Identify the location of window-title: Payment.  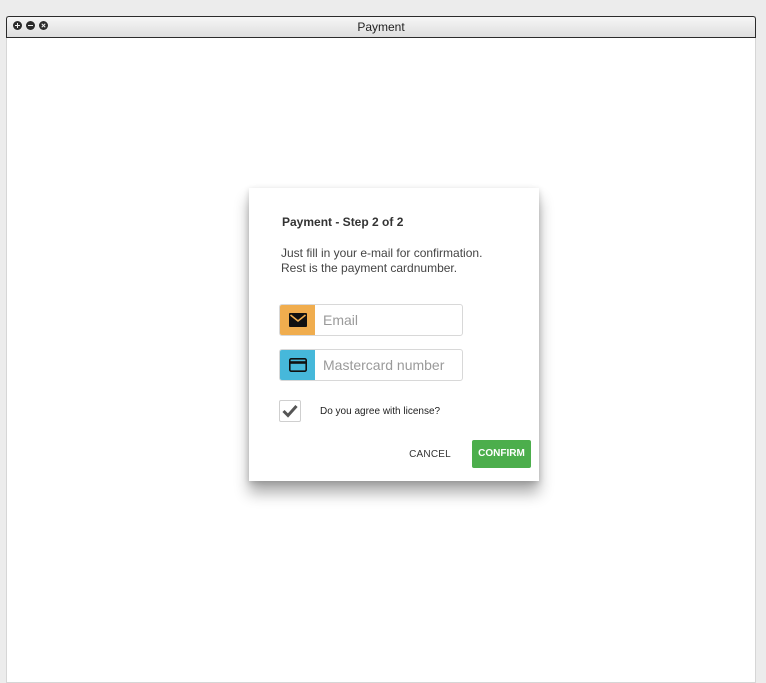
(381, 27).